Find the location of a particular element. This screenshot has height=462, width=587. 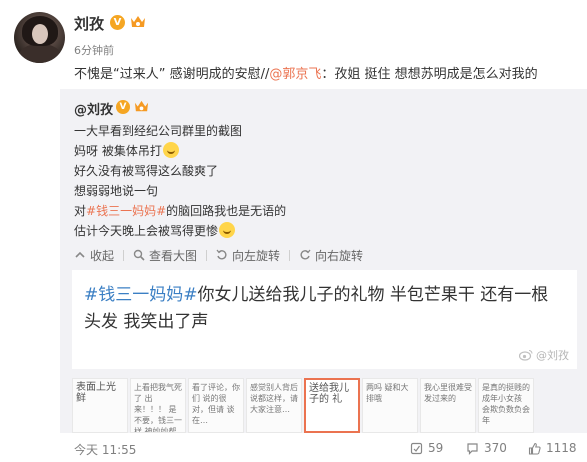

view-large-button: 查看大图 is located at coordinates (165, 255).